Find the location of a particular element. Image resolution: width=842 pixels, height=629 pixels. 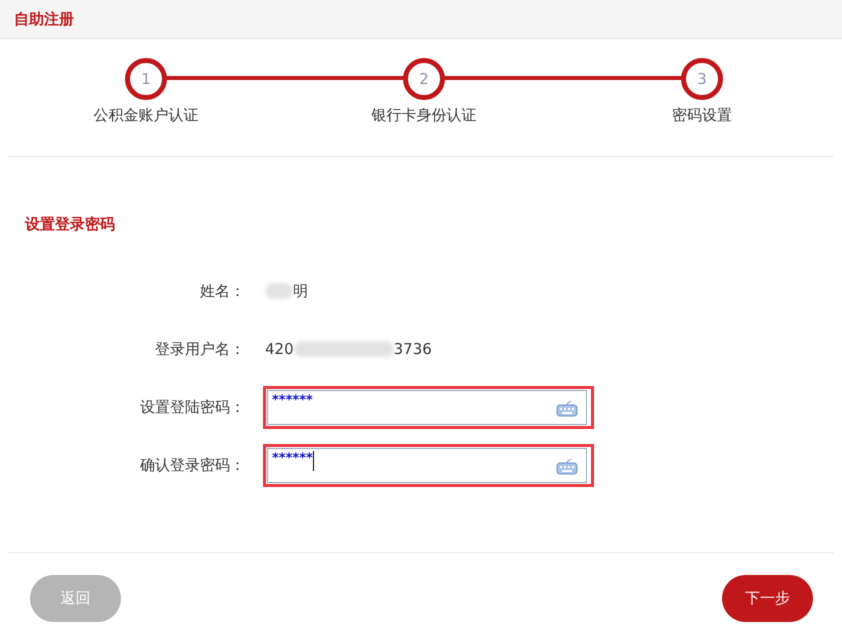

page-title: 自助注册 is located at coordinates (44, 19).